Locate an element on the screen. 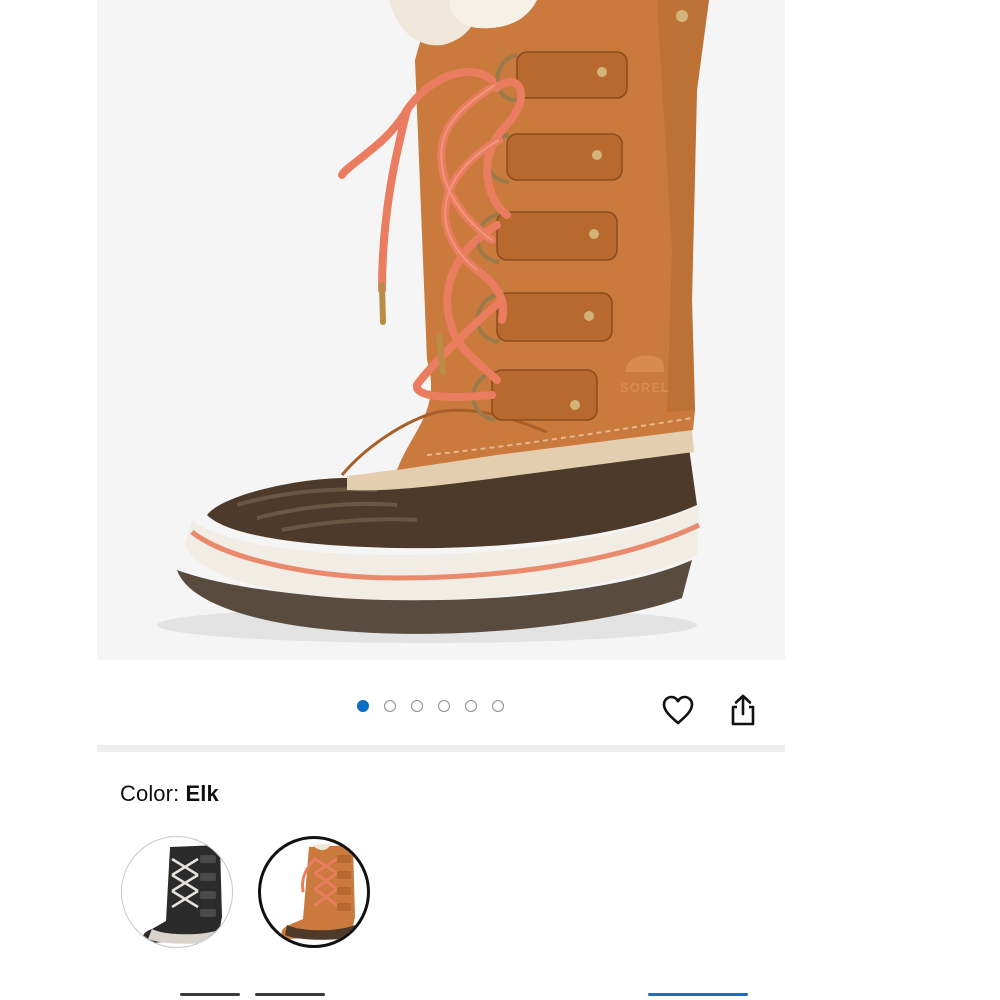 Image resolution: width=1000 pixels, height=1000 pixels. share-icon is located at coordinates (743, 710).